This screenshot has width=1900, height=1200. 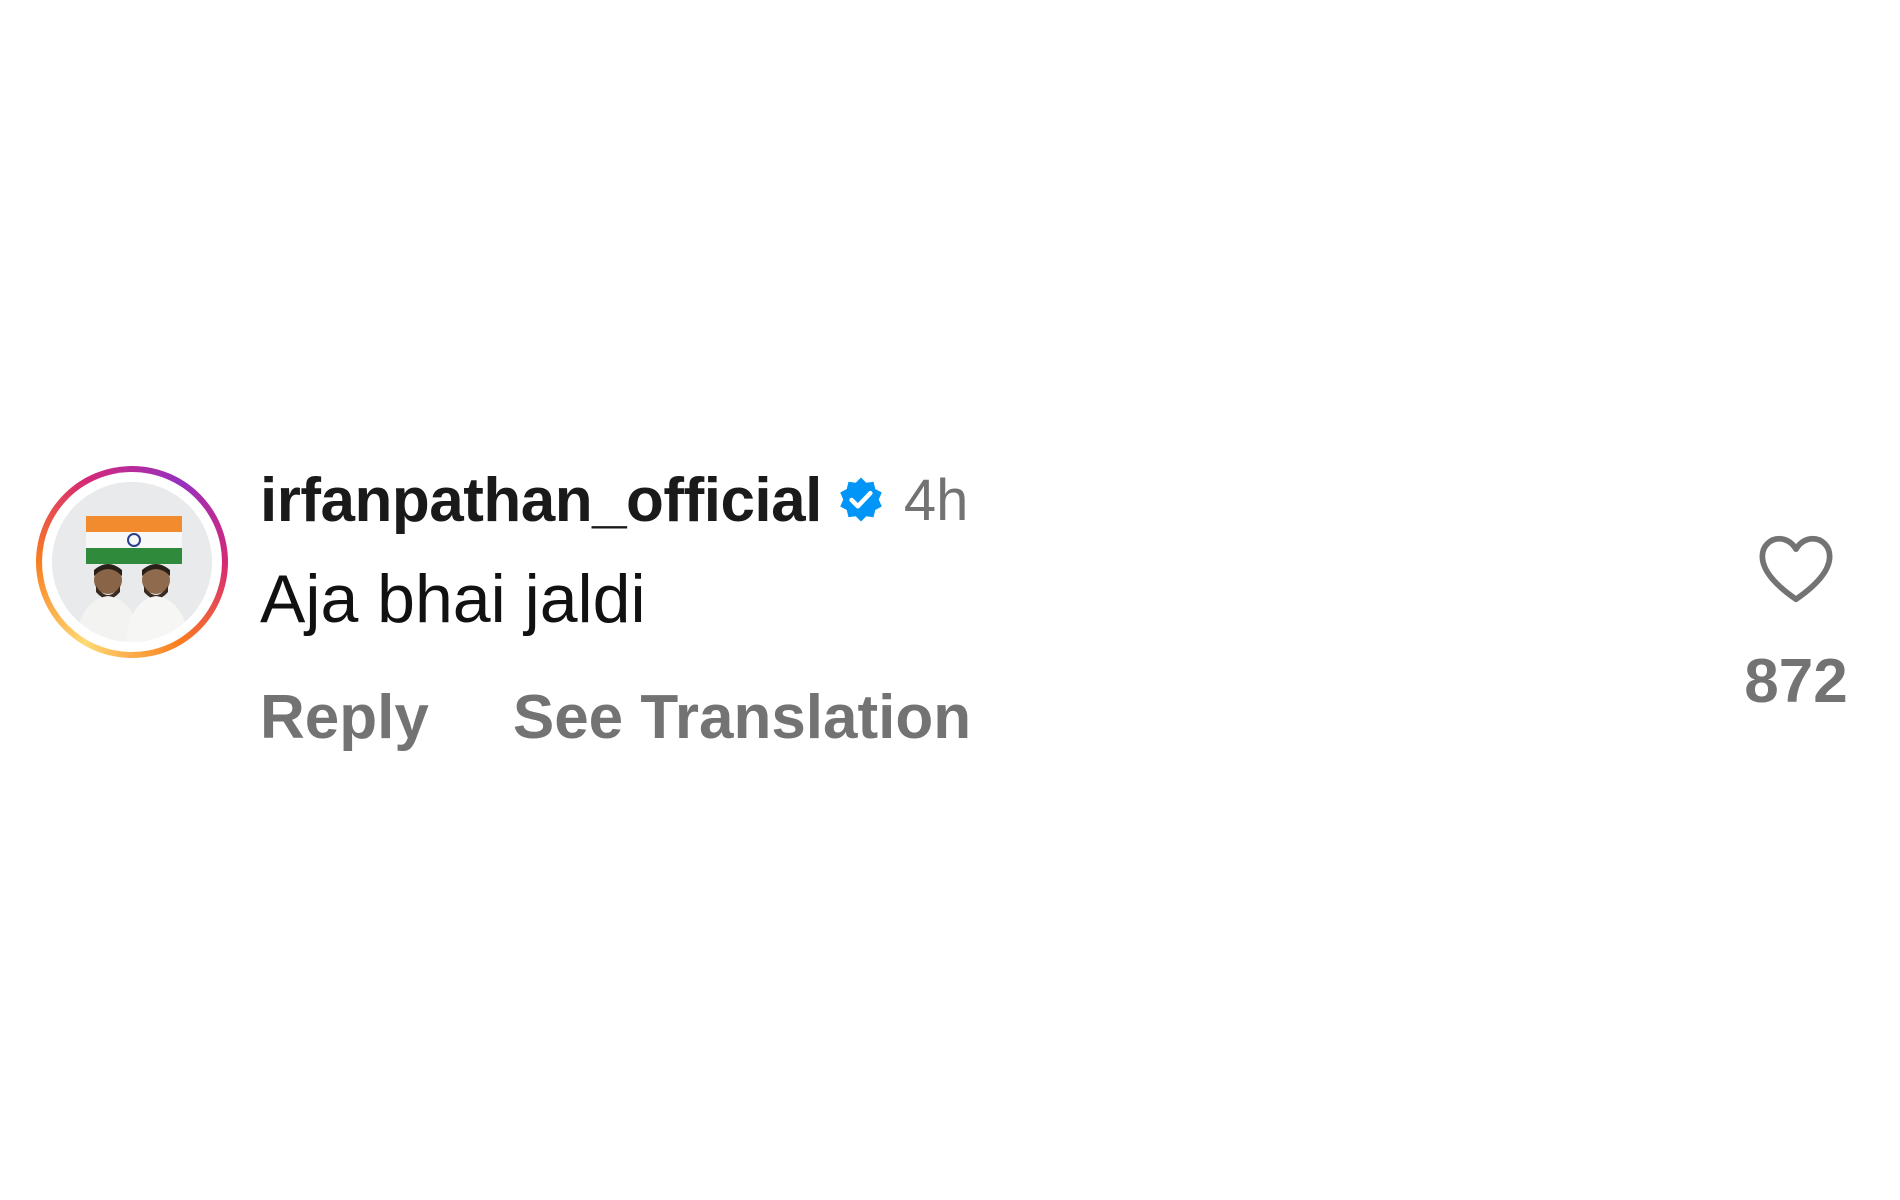 What do you see at coordinates (861, 499) in the screenshot?
I see `verified-badge-icon` at bounding box center [861, 499].